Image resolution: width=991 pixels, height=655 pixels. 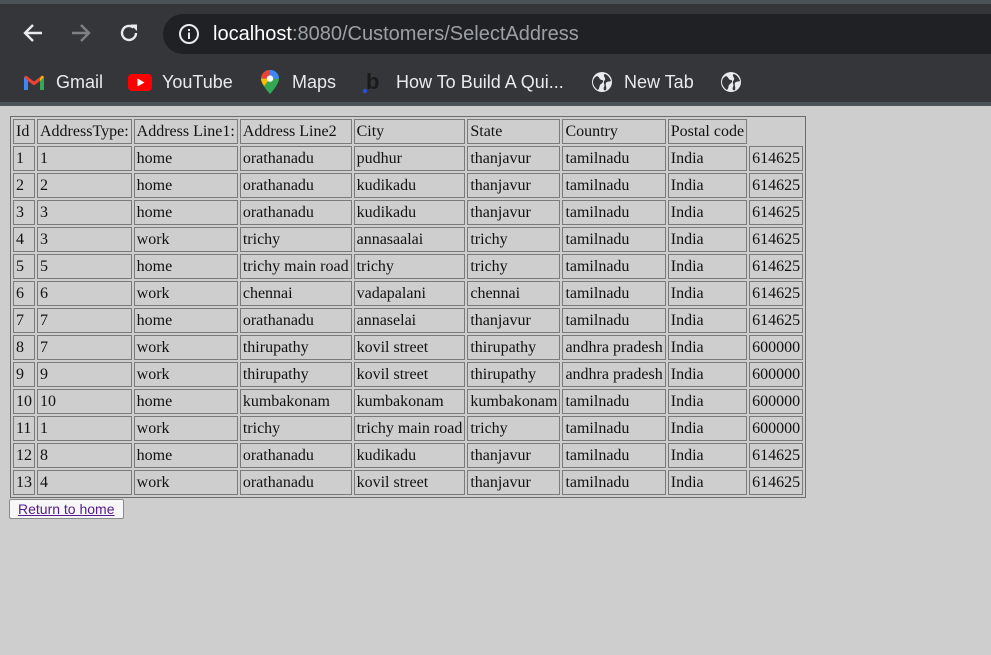 I want to click on forward-button, so click(x=81, y=33).